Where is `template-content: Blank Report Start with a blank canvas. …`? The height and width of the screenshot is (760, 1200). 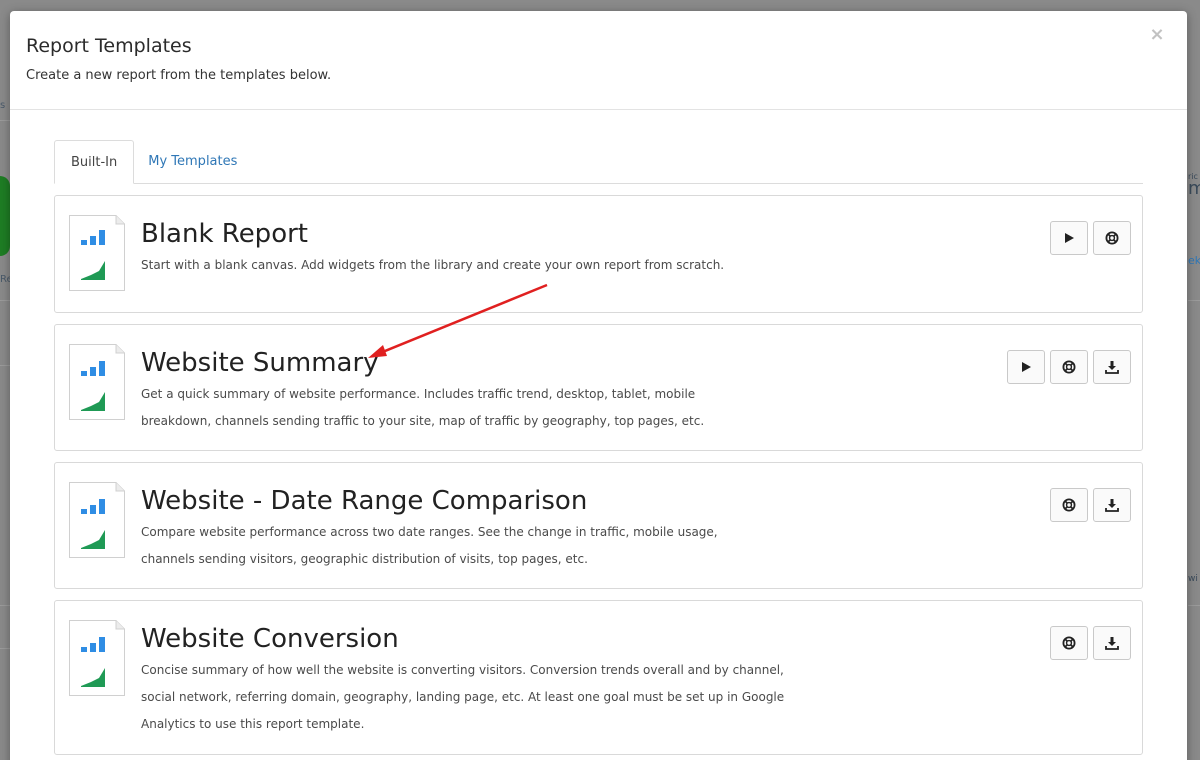 template-content: Blank Report Start with a blank canvas. … is located at coordinates (641, 237).